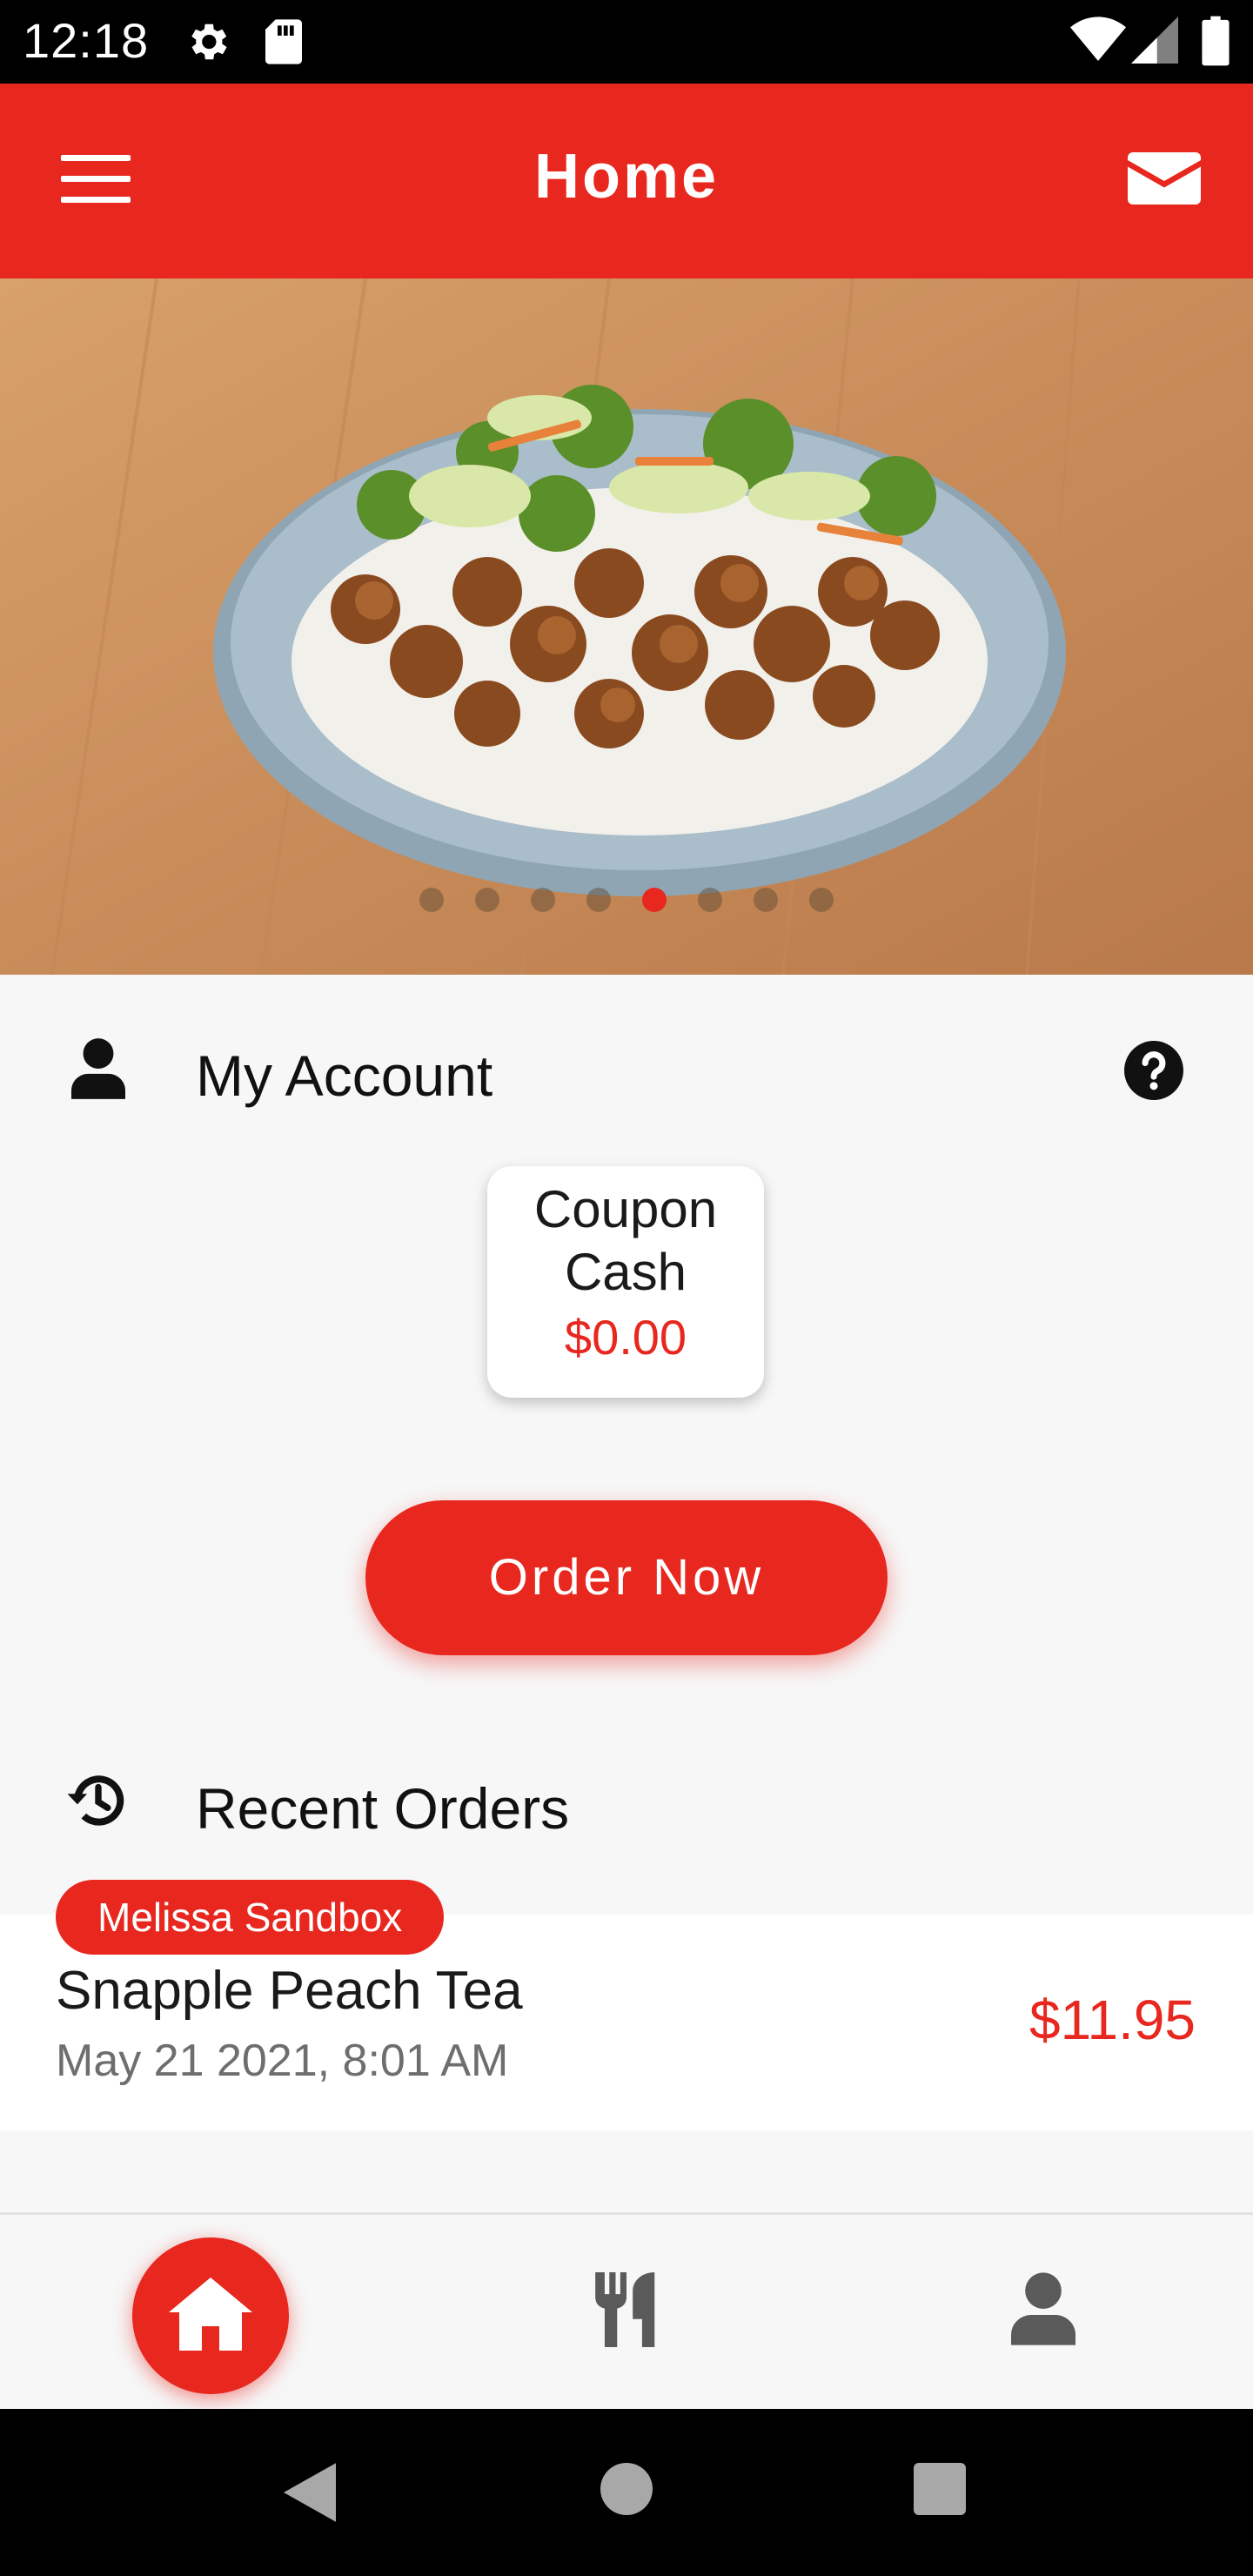 The image size is (1253, 2576). I want to click on system-nav-bar, so click(626, 2492).